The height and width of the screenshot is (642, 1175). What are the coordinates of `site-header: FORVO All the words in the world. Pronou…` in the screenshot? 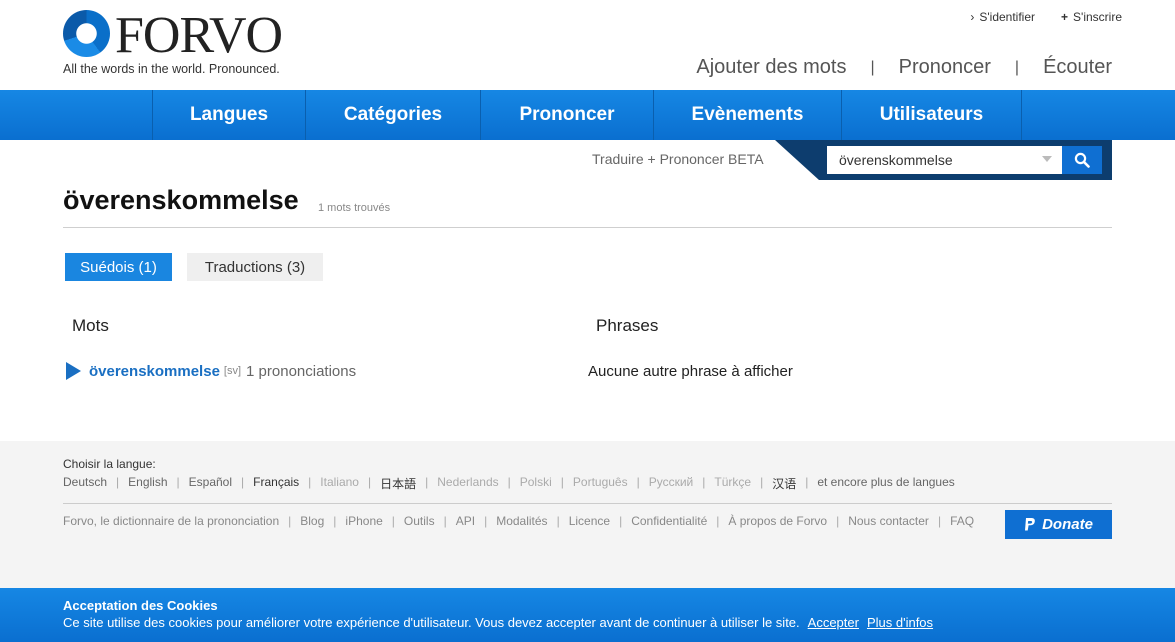 It's located at (587, 45).